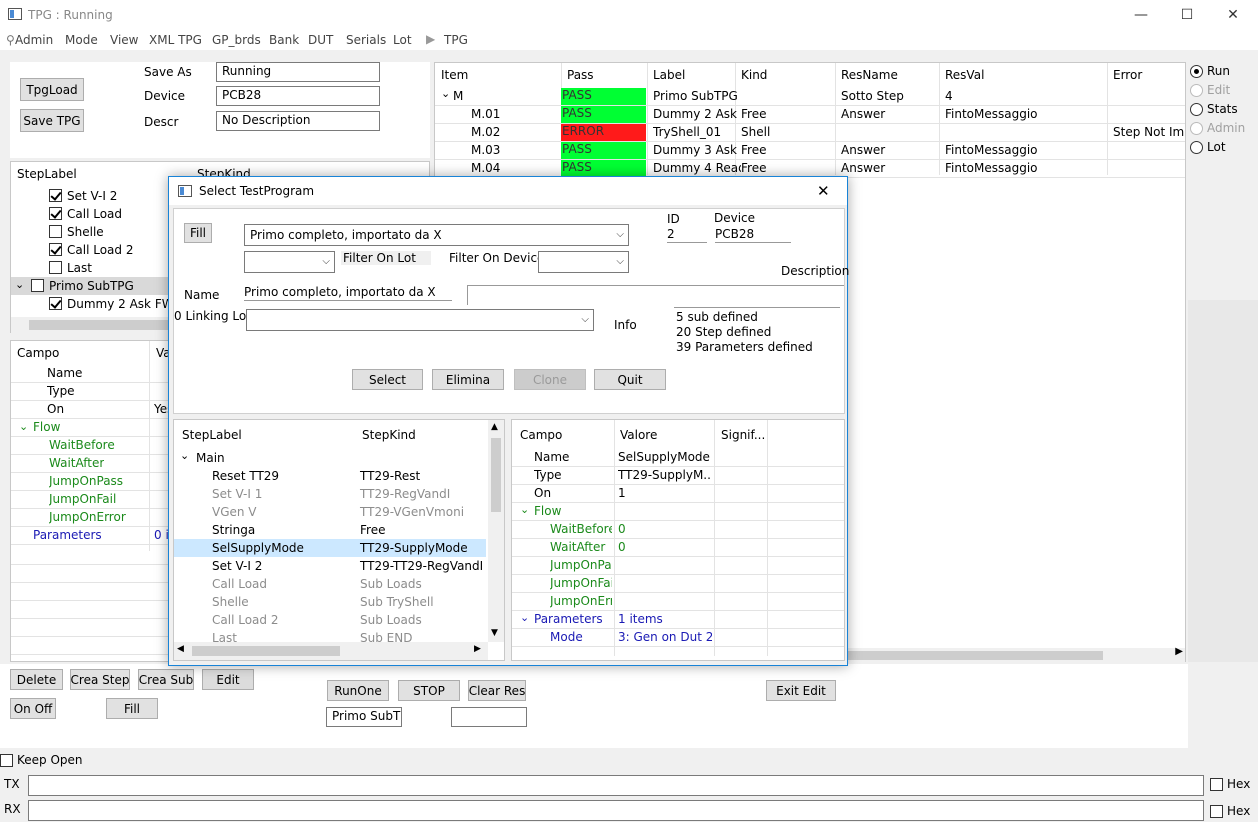  What do you see at coordinates (869, 75) in the screenshot?
I see `results-column-header: ResName` at bounding box center [869, 75].